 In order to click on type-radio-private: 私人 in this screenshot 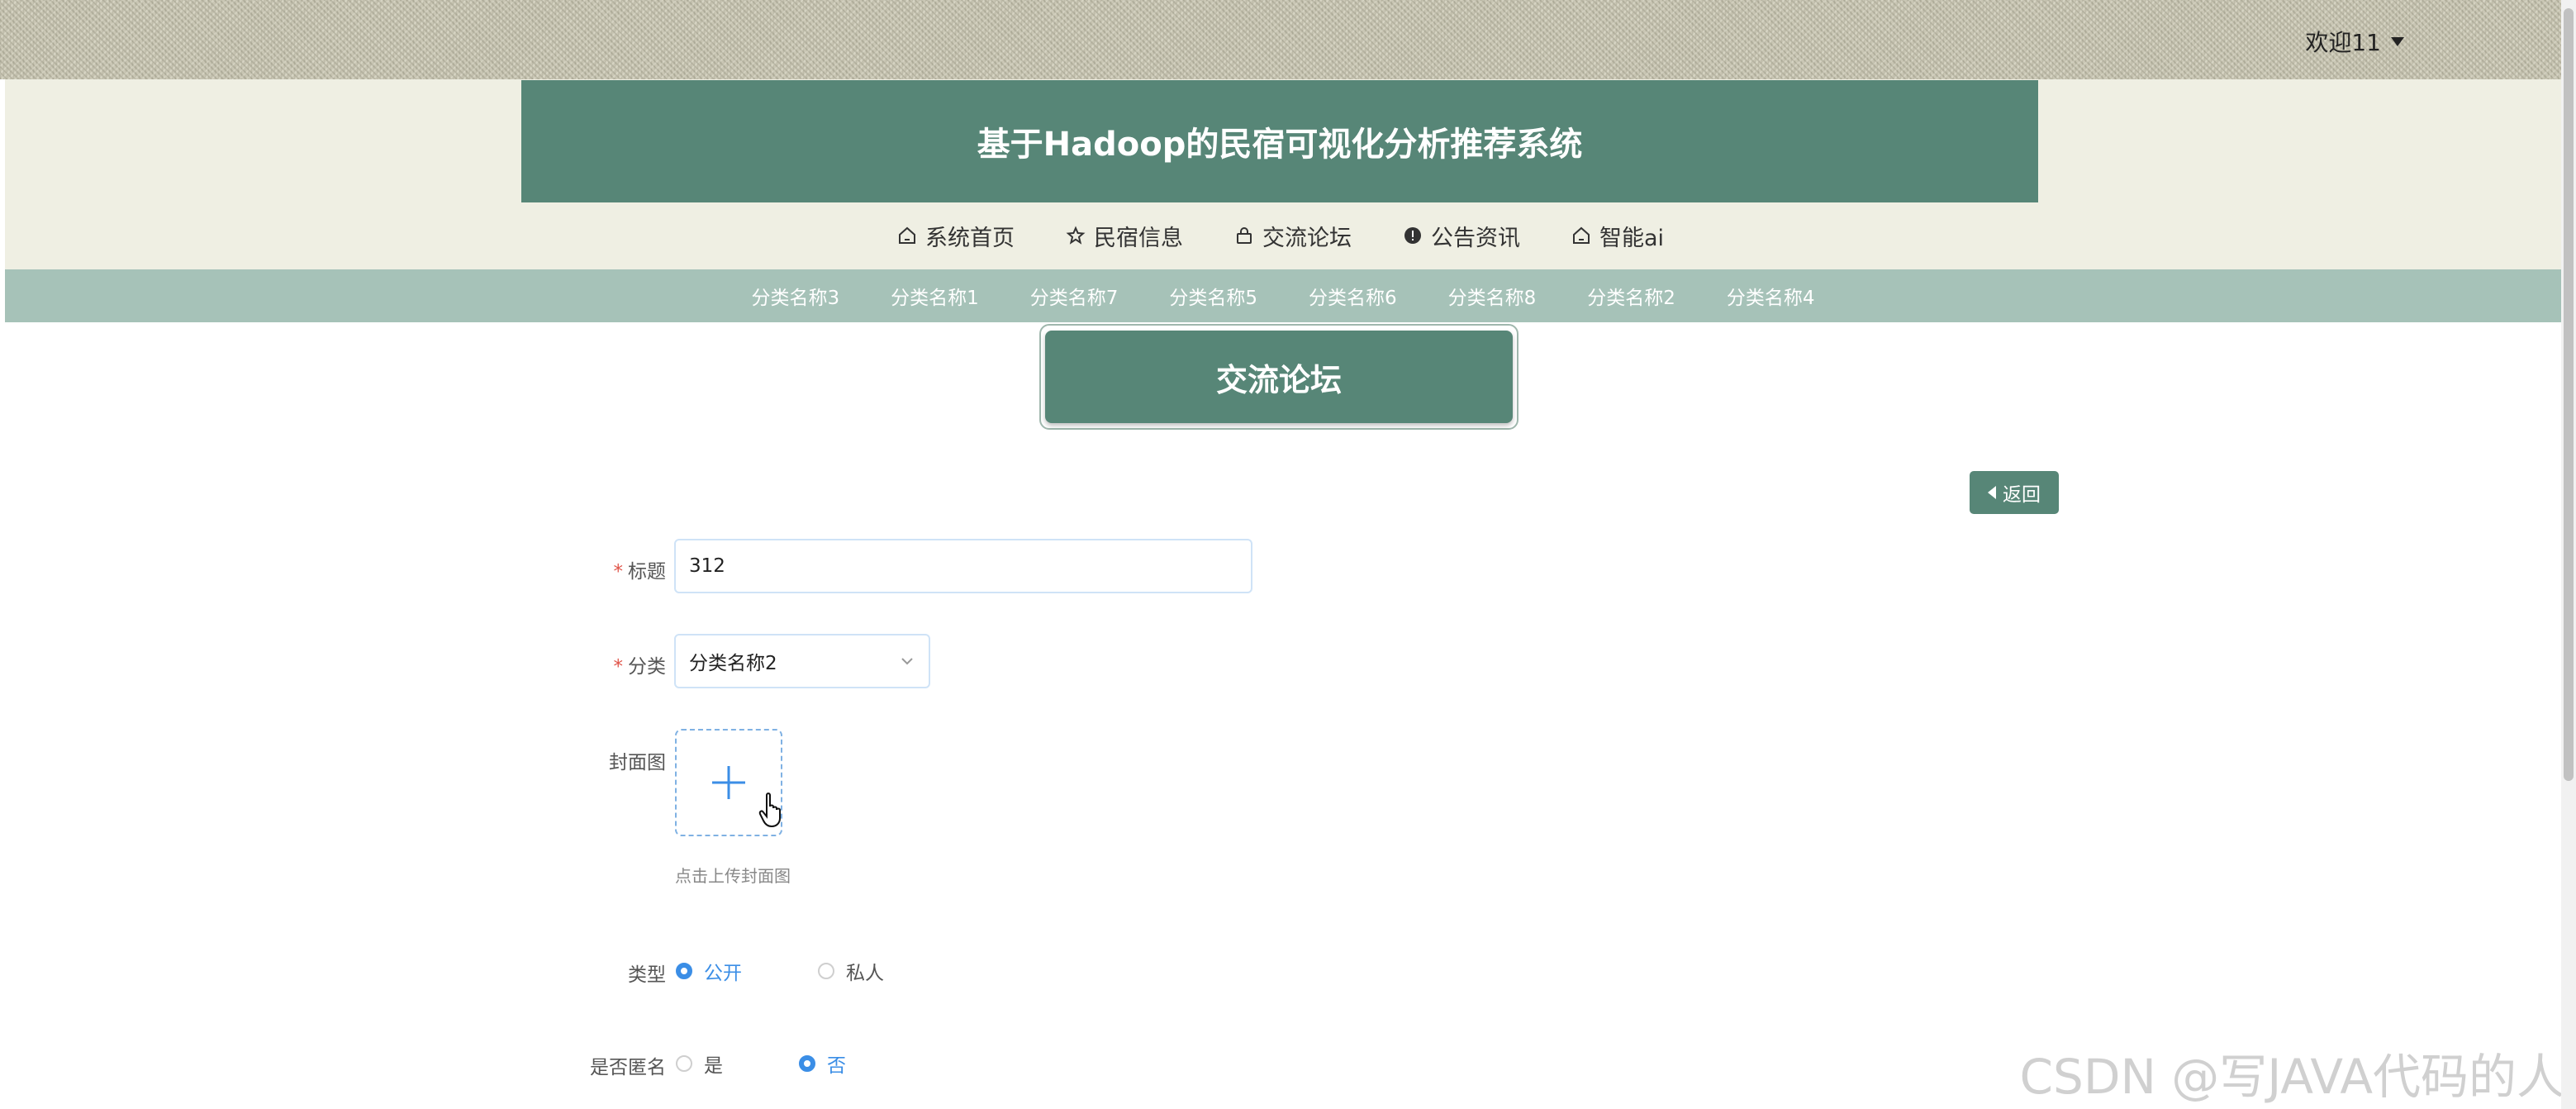, I will do `click(851, 971)`.